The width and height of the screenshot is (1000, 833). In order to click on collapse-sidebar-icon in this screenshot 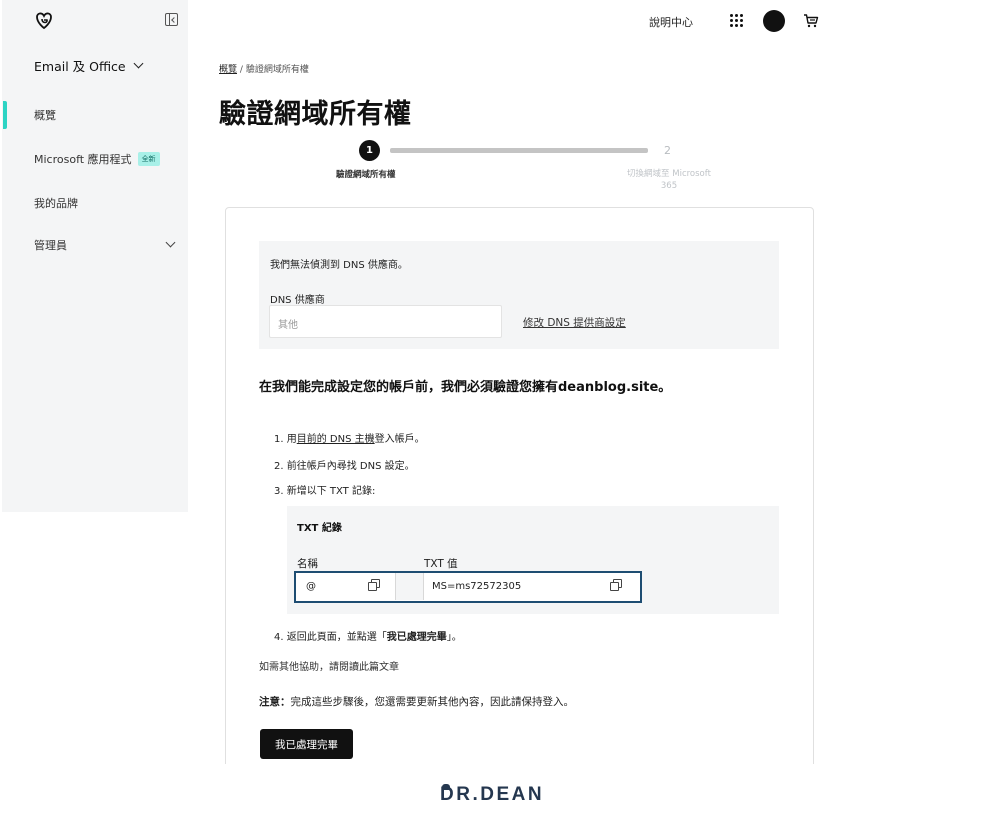, I will do `click(171, 19)`.